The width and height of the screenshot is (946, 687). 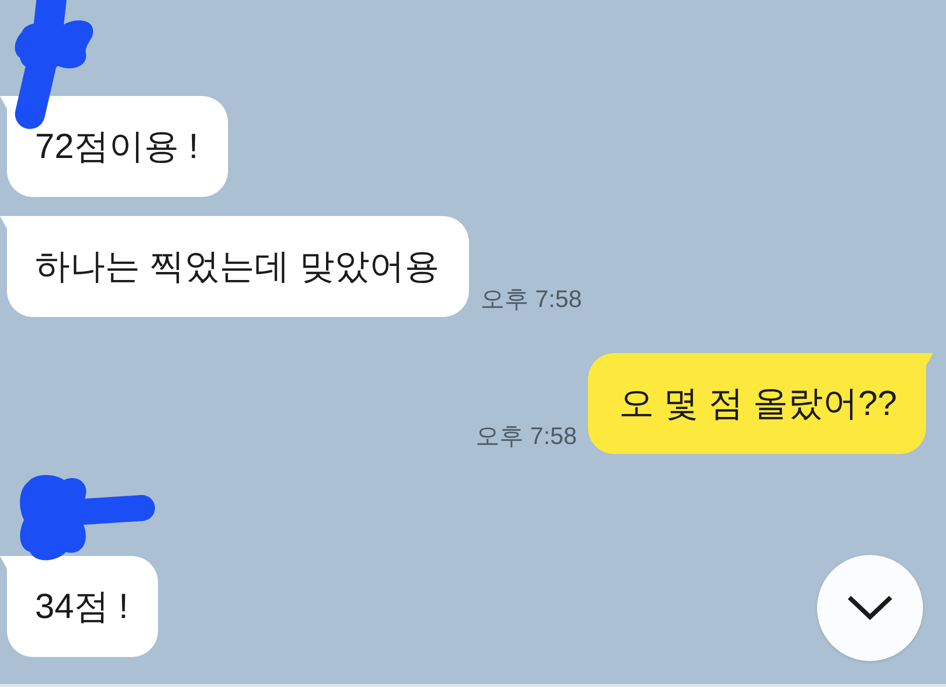 I want to click on message-bubble: 오 몇 점 올랐어??, so click(x=760, y=403).